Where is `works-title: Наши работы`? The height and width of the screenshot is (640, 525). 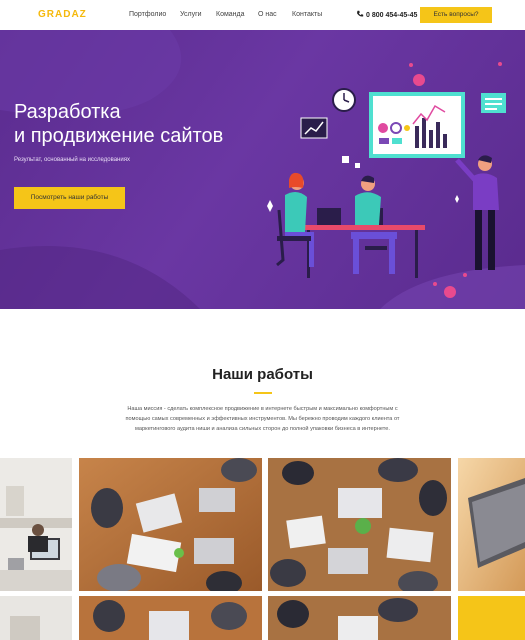 works-title: Наши работы is located at coordinates (262, 374).